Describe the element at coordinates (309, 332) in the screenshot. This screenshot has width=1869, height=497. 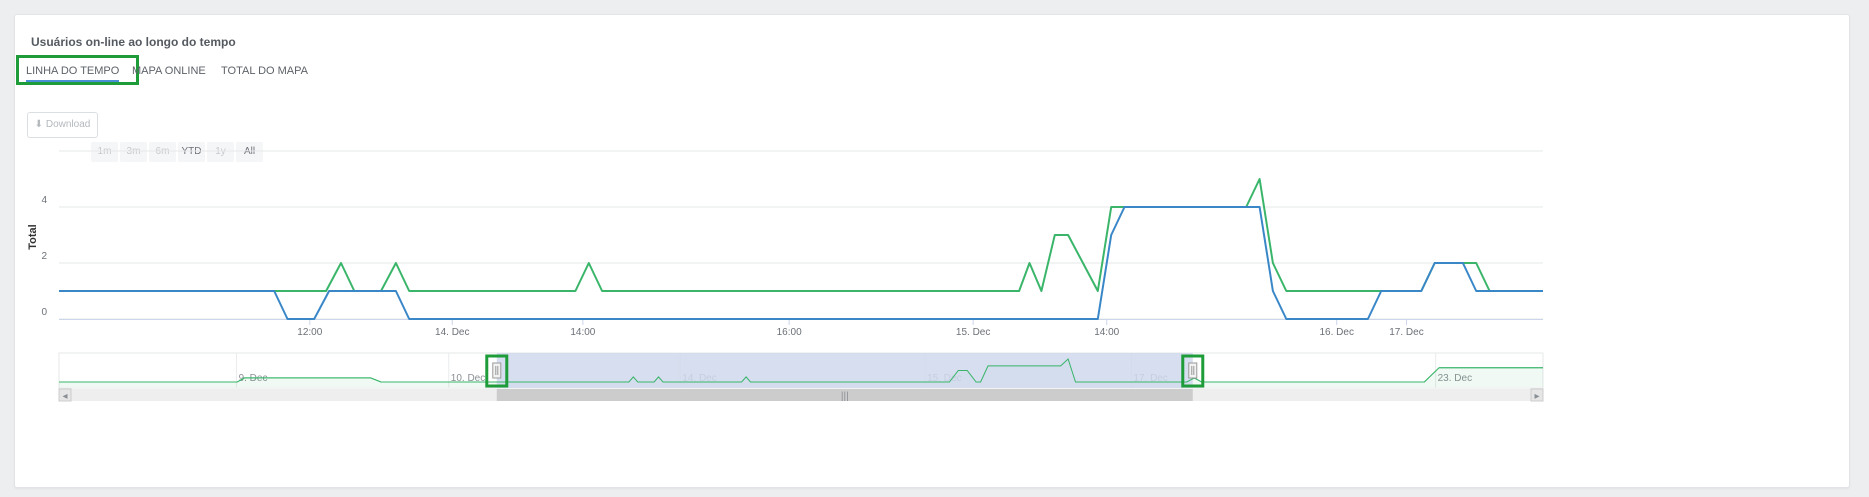
I see `x-tick-label: 12:00` at that location.